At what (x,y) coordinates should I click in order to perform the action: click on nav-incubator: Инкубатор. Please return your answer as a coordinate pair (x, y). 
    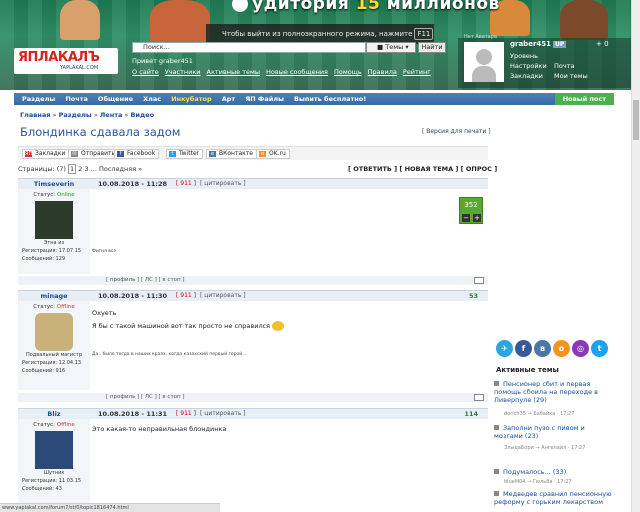
    Looking at the image, I should click on (191, 99).